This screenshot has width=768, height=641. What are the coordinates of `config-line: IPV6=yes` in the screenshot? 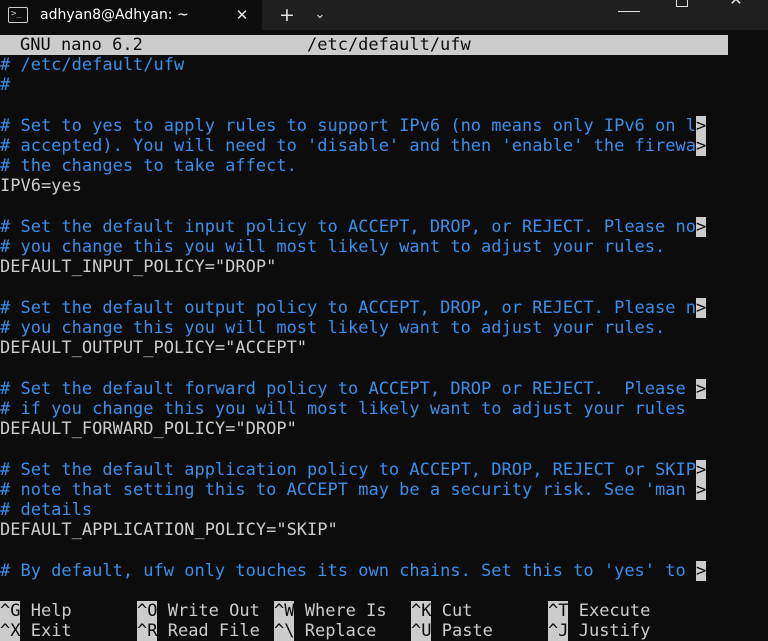 It's located at (41, 186).